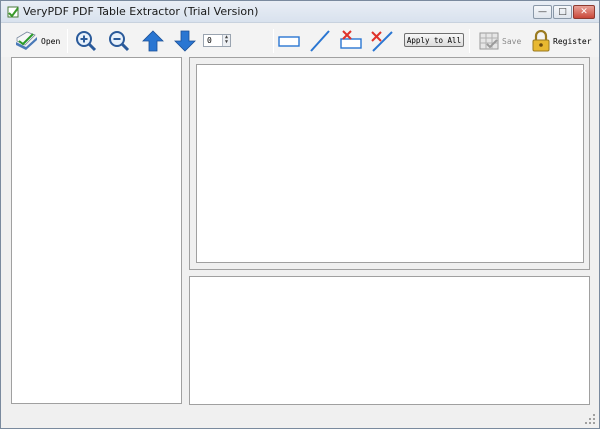 The width and height of the screenshot is (600, 429). I want to click on app-icon, so click(13, 12).